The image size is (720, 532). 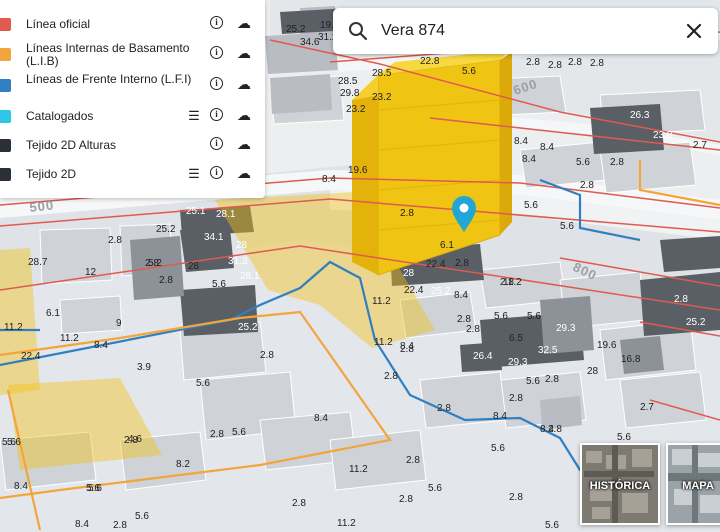 I want to click on basemap-label: MAPA, so click(x=698, y=486).